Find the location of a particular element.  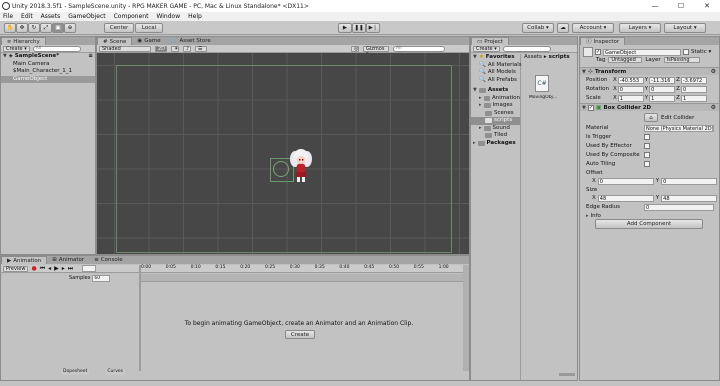

static-checkbox is located at coordinates (686, 52).